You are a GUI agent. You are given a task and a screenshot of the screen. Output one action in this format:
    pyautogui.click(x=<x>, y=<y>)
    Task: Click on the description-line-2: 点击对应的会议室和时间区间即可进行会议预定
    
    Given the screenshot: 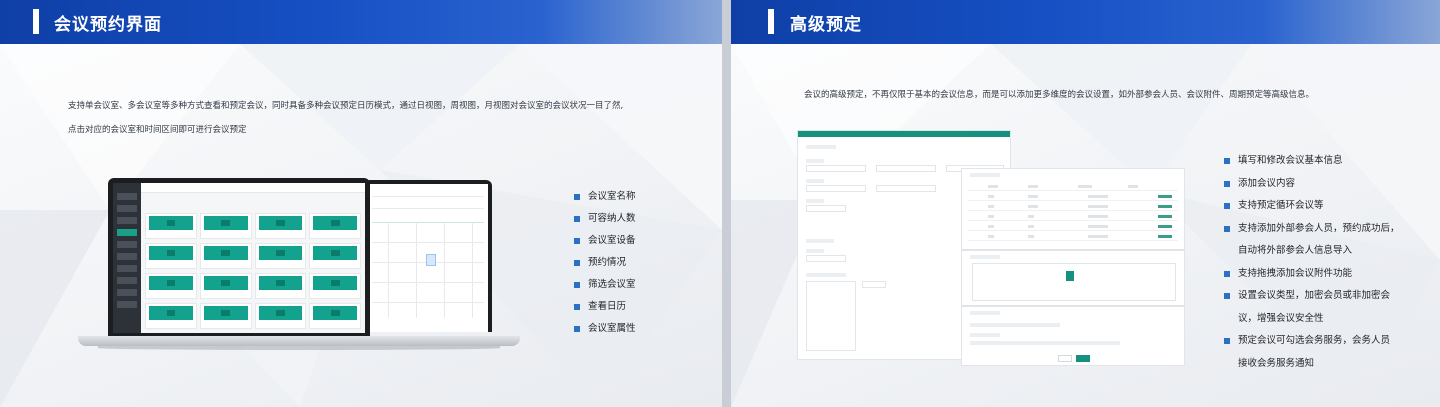 What is the action you would take?
    pyautogui.click(x=157, y=130)
    